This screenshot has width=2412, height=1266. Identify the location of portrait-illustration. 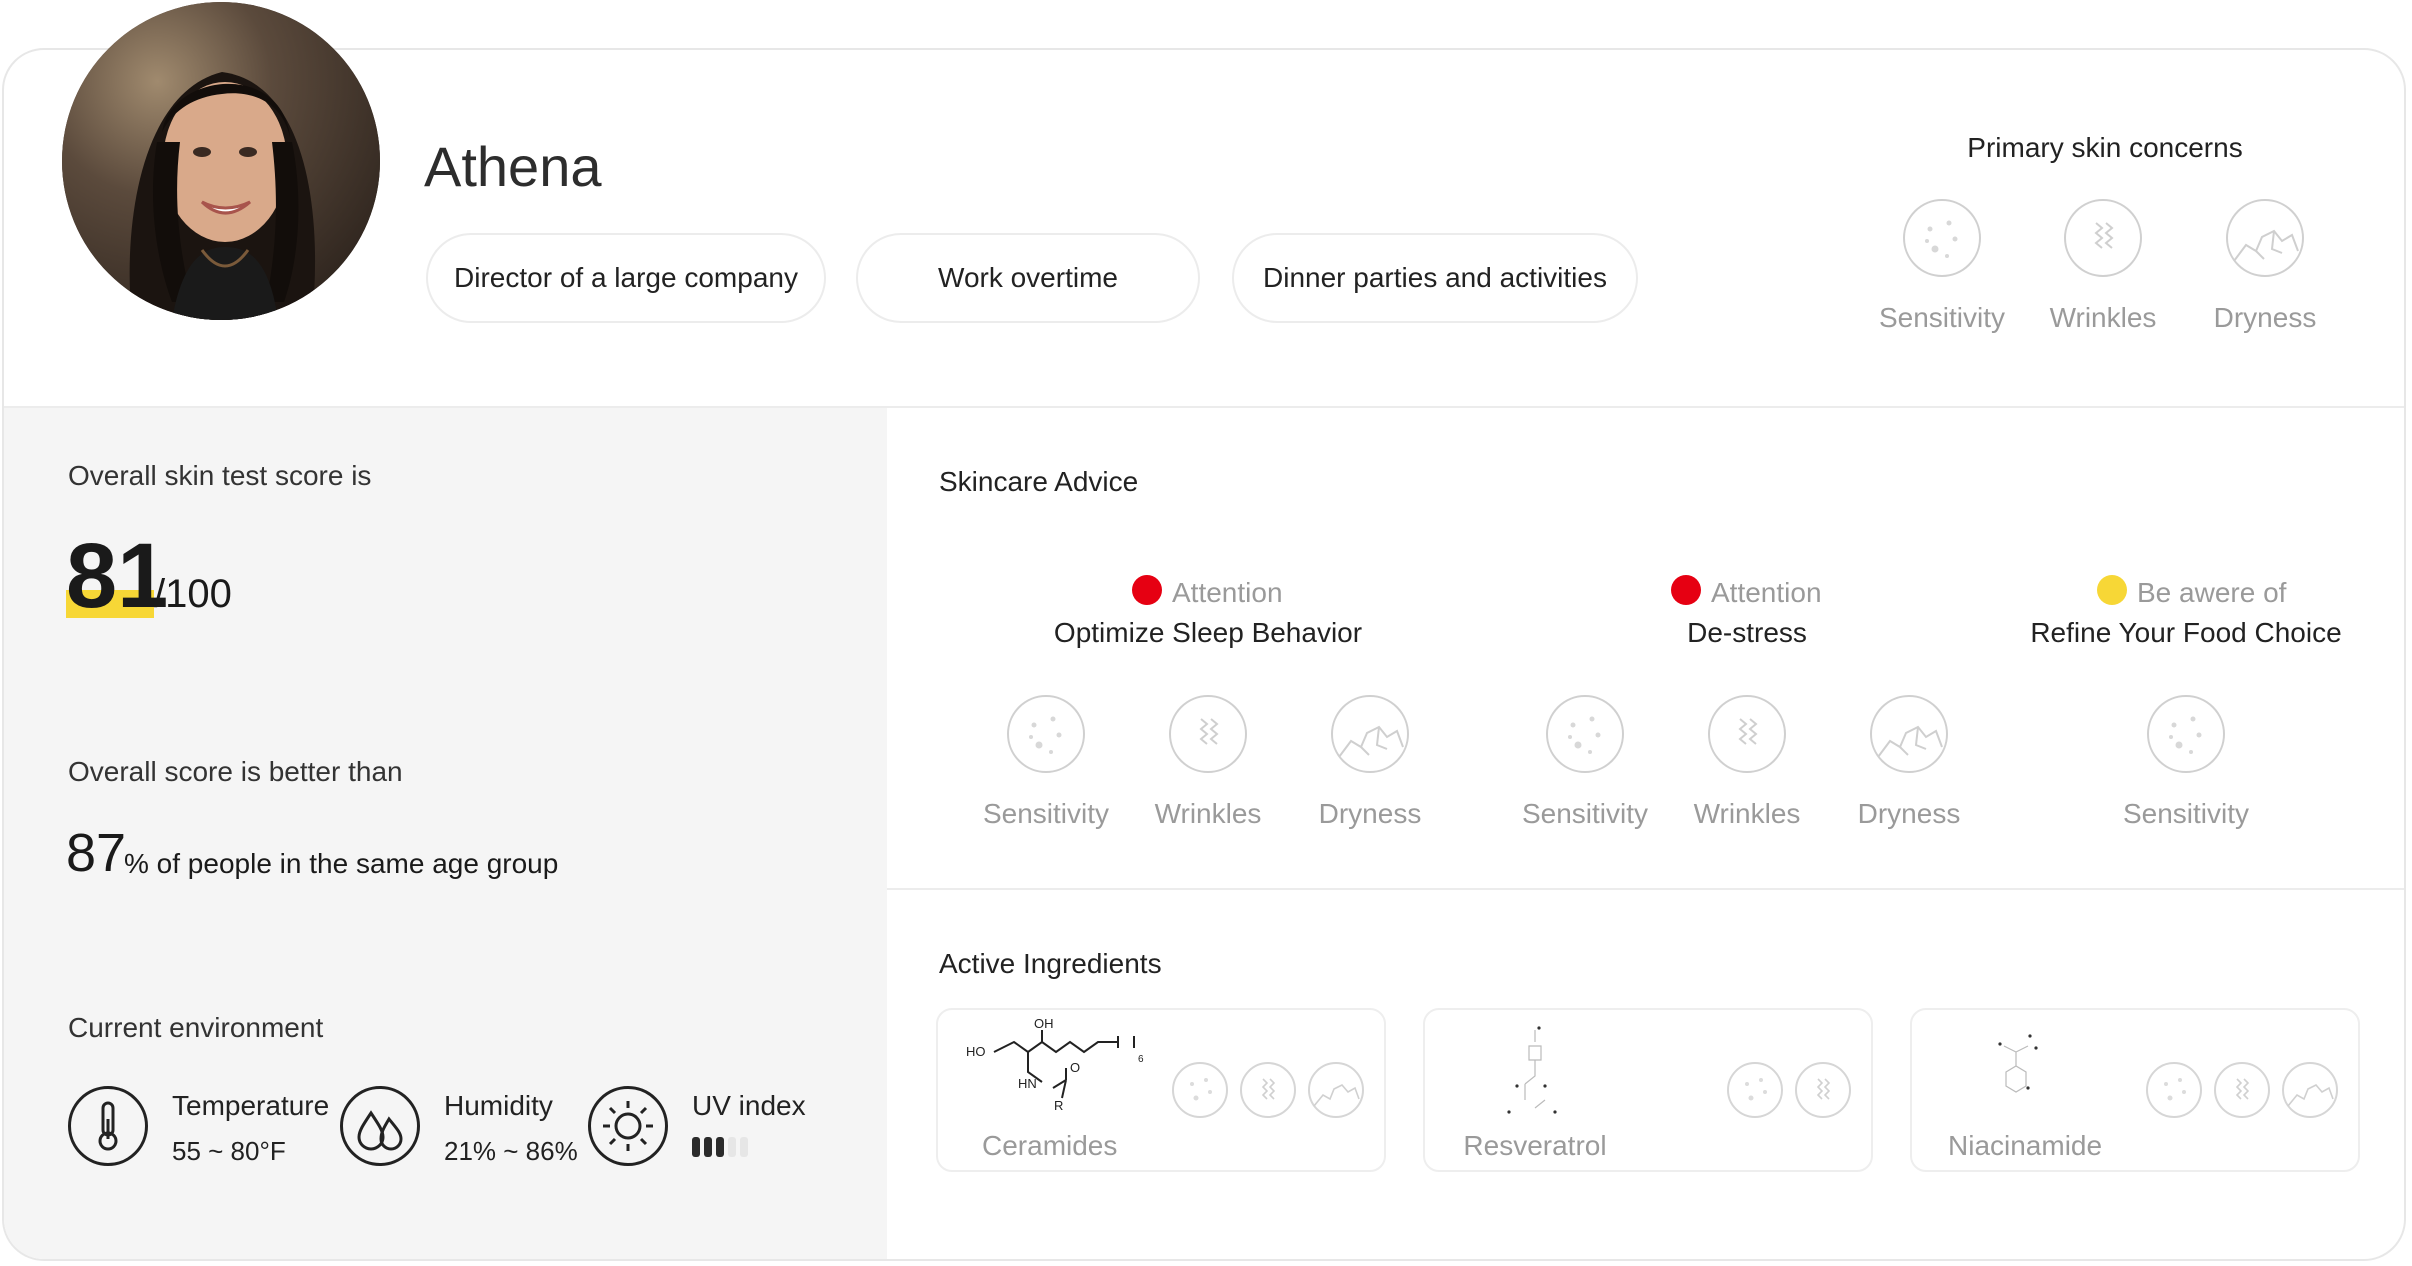
(221, 161).